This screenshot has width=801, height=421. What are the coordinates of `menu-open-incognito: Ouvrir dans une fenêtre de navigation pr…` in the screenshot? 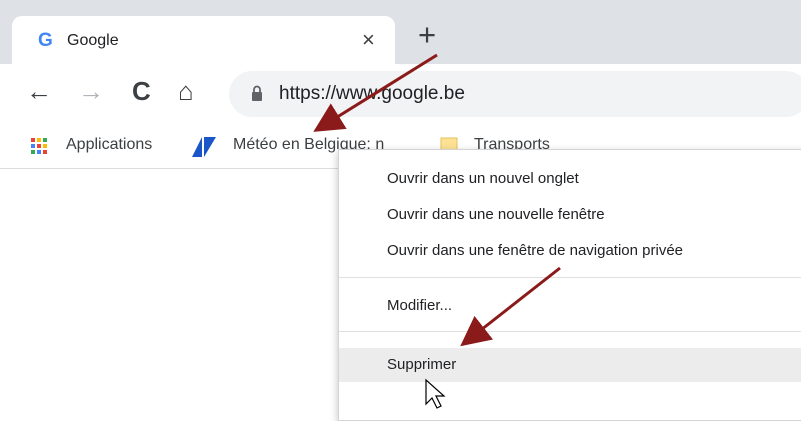 It's located at (570, 251).